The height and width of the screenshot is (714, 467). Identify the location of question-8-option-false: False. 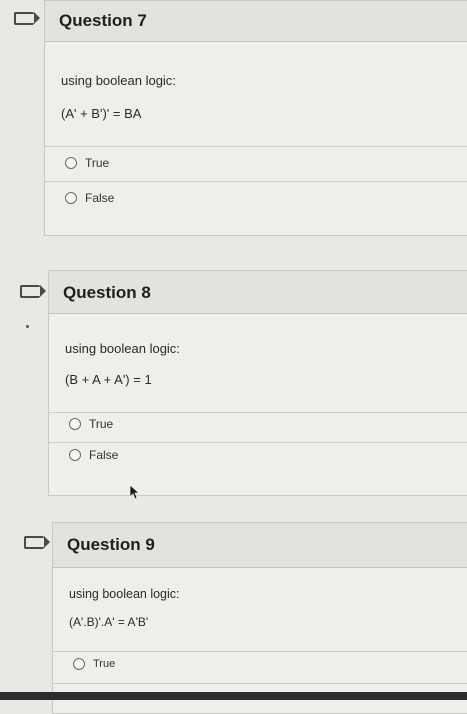
(93, 455).